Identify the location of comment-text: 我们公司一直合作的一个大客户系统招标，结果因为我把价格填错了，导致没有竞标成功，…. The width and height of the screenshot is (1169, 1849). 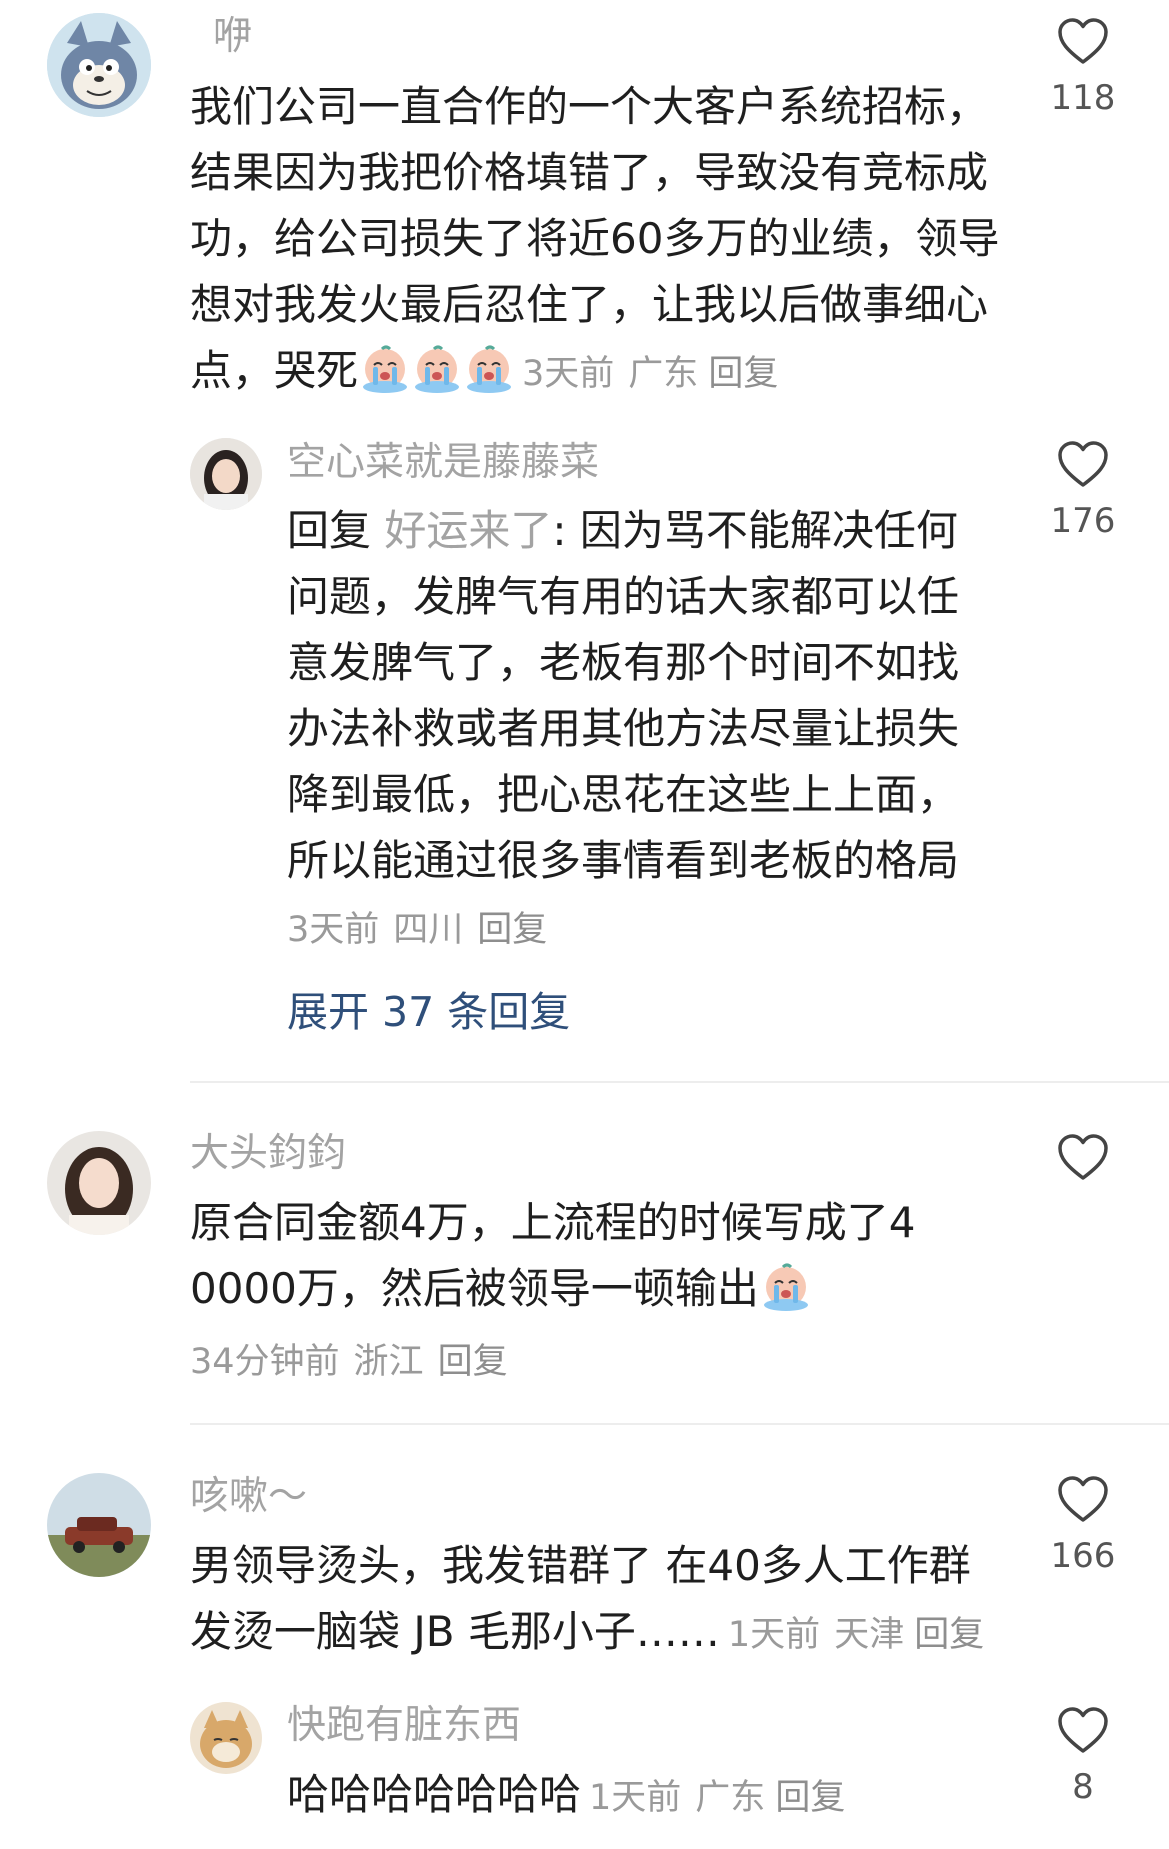
(605, 240).